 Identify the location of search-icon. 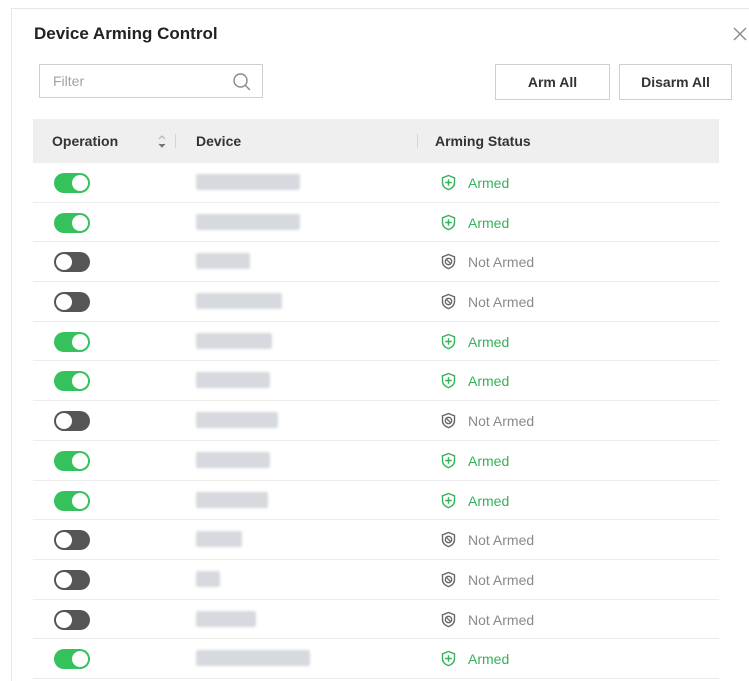
(242, 82).